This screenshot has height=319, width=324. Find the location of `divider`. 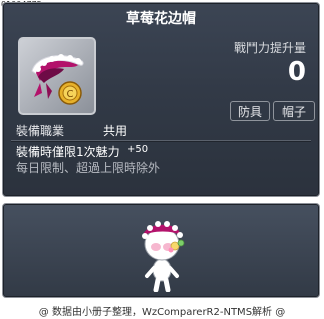

divider is located at coordinates (161, 141).